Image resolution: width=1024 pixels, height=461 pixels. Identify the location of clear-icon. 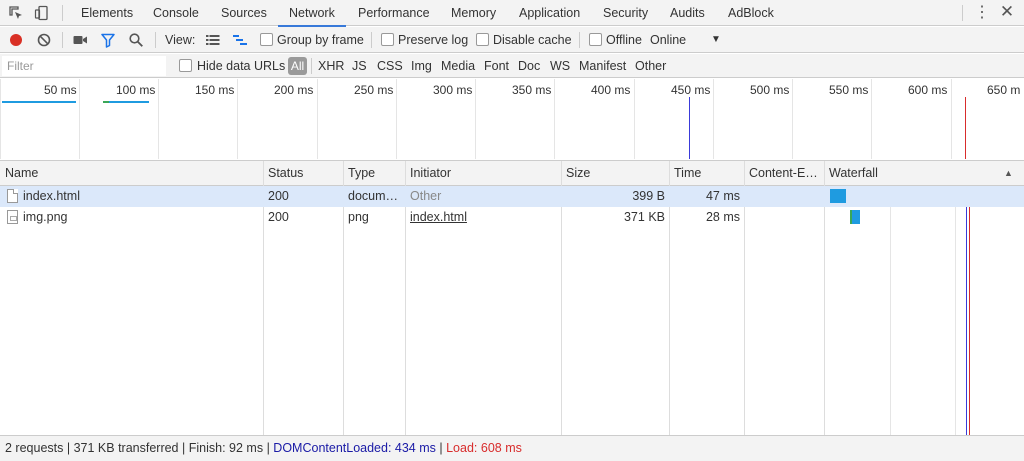
(44, 40).